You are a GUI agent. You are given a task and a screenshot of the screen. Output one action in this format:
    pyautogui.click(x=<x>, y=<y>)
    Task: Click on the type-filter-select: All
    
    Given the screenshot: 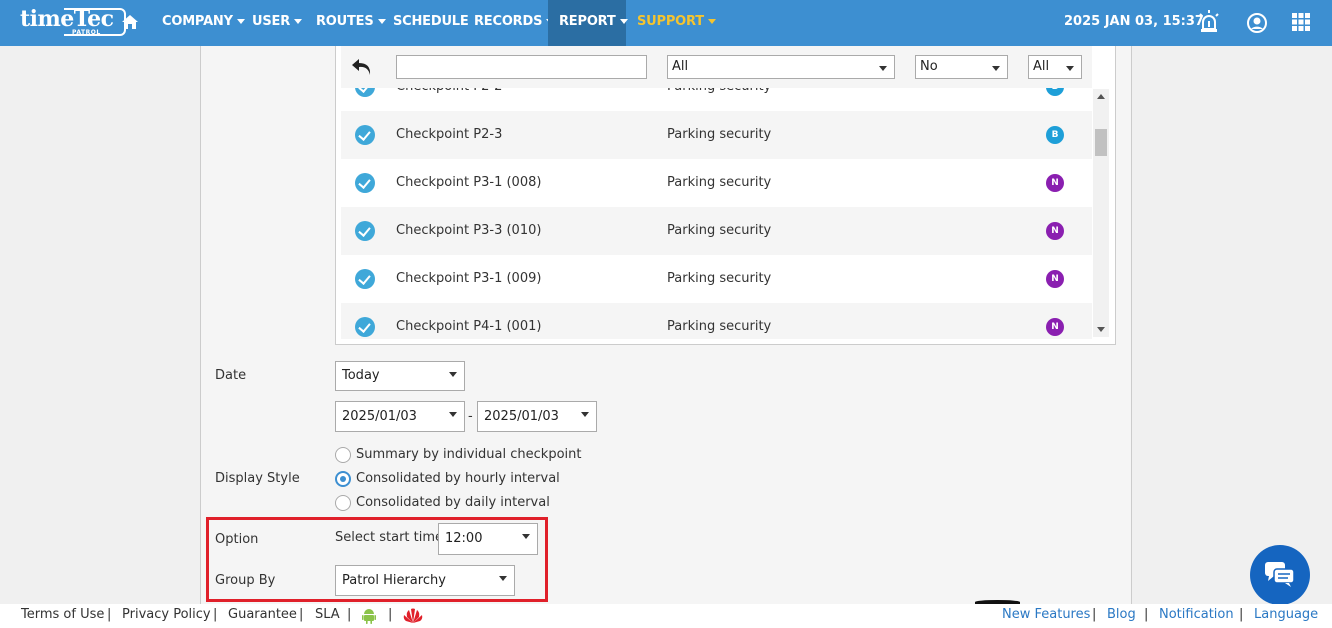 What is the action you would take?
    pyautogui.click(x=1055, y=67)
    